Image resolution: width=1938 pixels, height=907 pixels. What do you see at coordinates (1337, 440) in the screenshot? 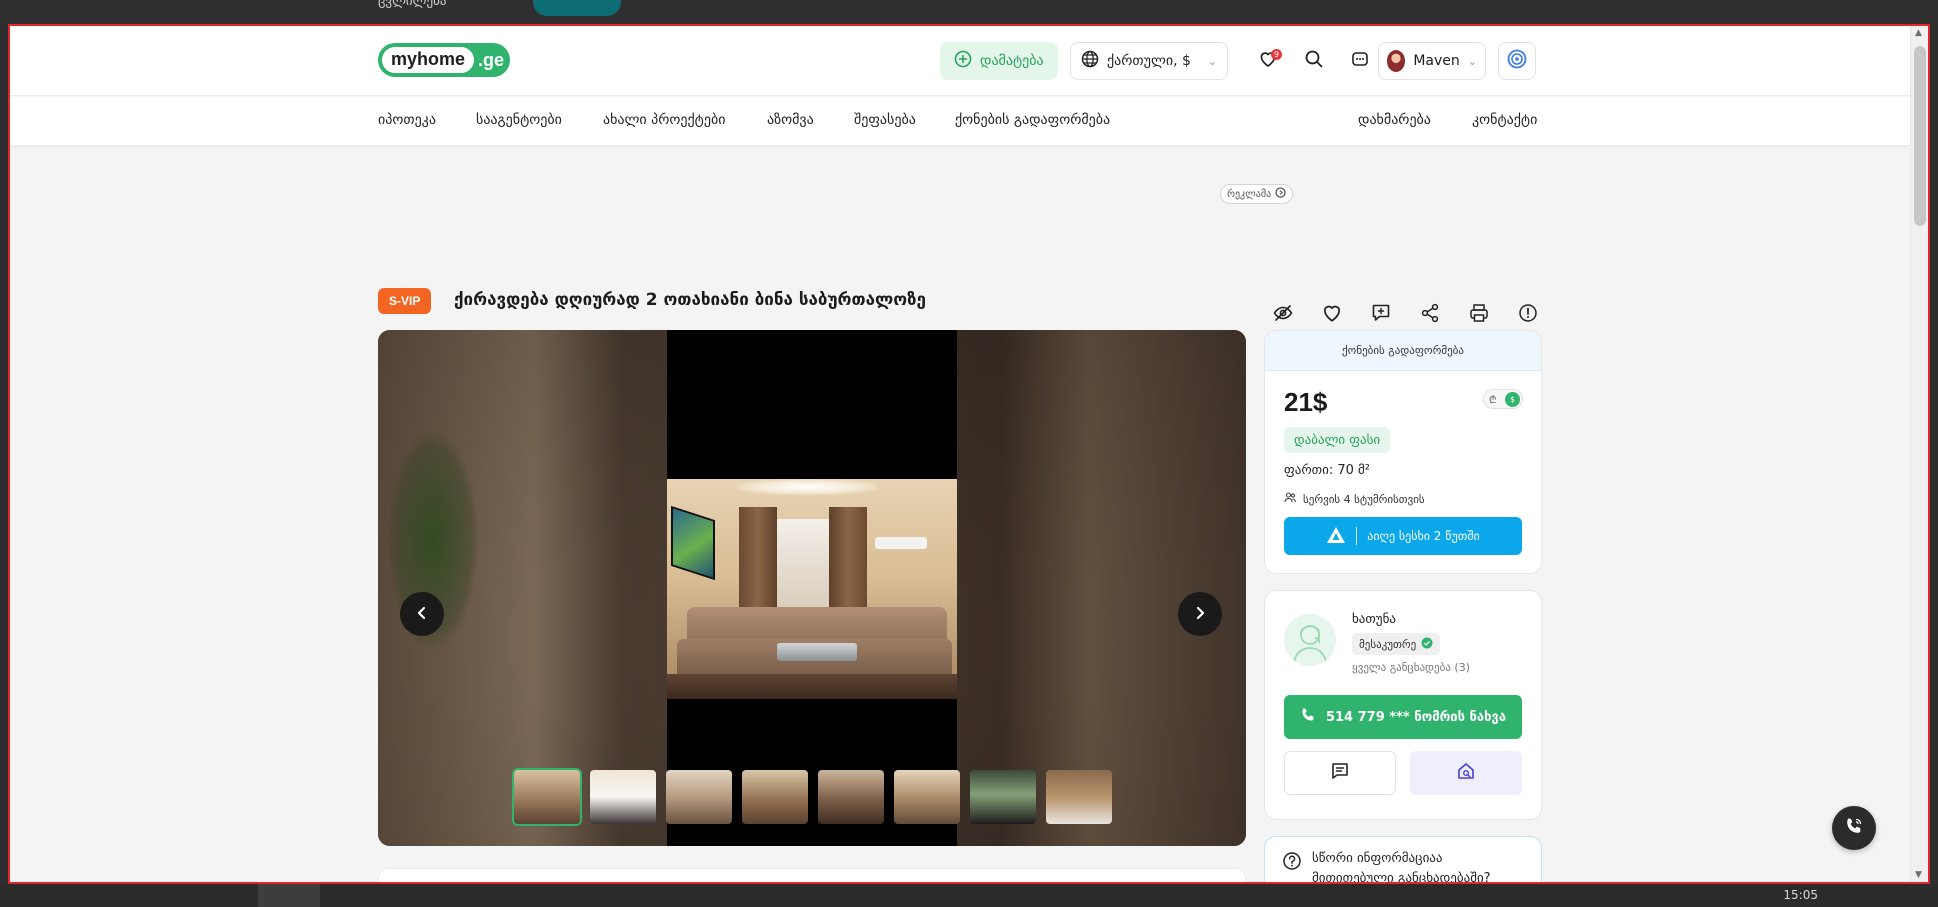
I see `low-price-badge: დაბალი ფასი` at bounding box center [1337, 440].